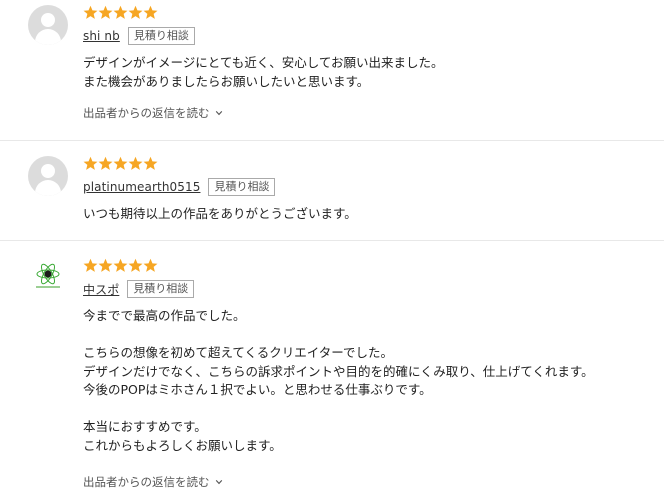 Image resolution: width=664 pixels, height=496 pixels. Describe the element at coordinates (101, 289) in the screenshot. I see `reviewer-name-link: 中スポ` at that location.